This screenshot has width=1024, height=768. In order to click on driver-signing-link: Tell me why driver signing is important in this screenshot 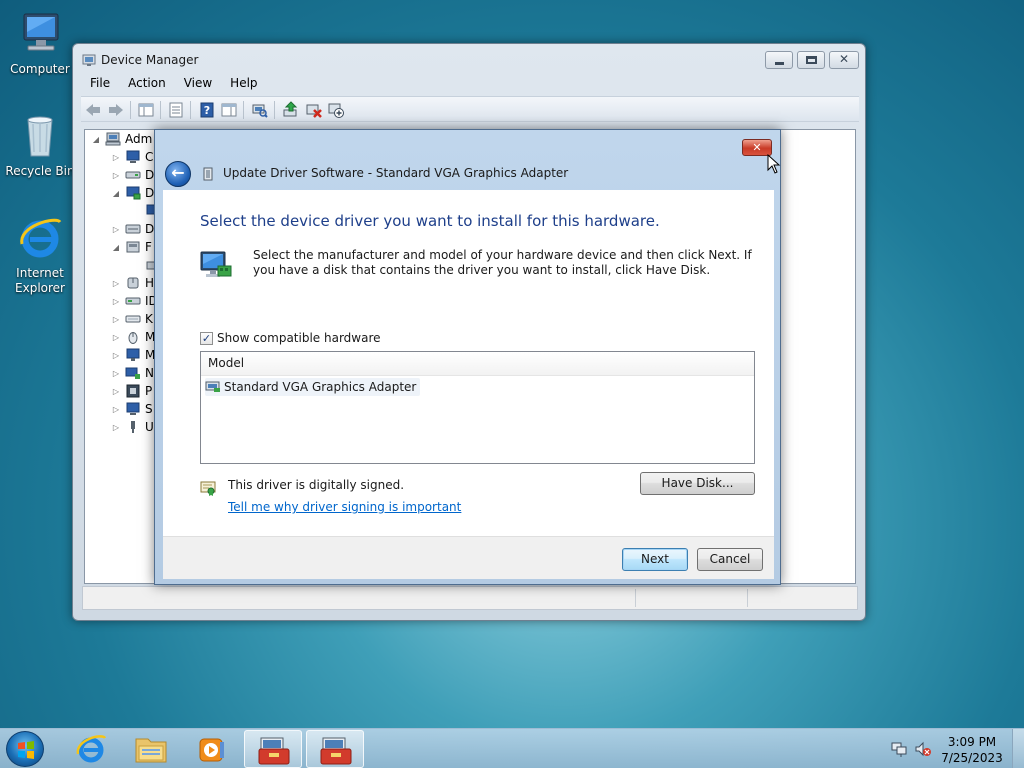, I will do `click(344, 507)`.